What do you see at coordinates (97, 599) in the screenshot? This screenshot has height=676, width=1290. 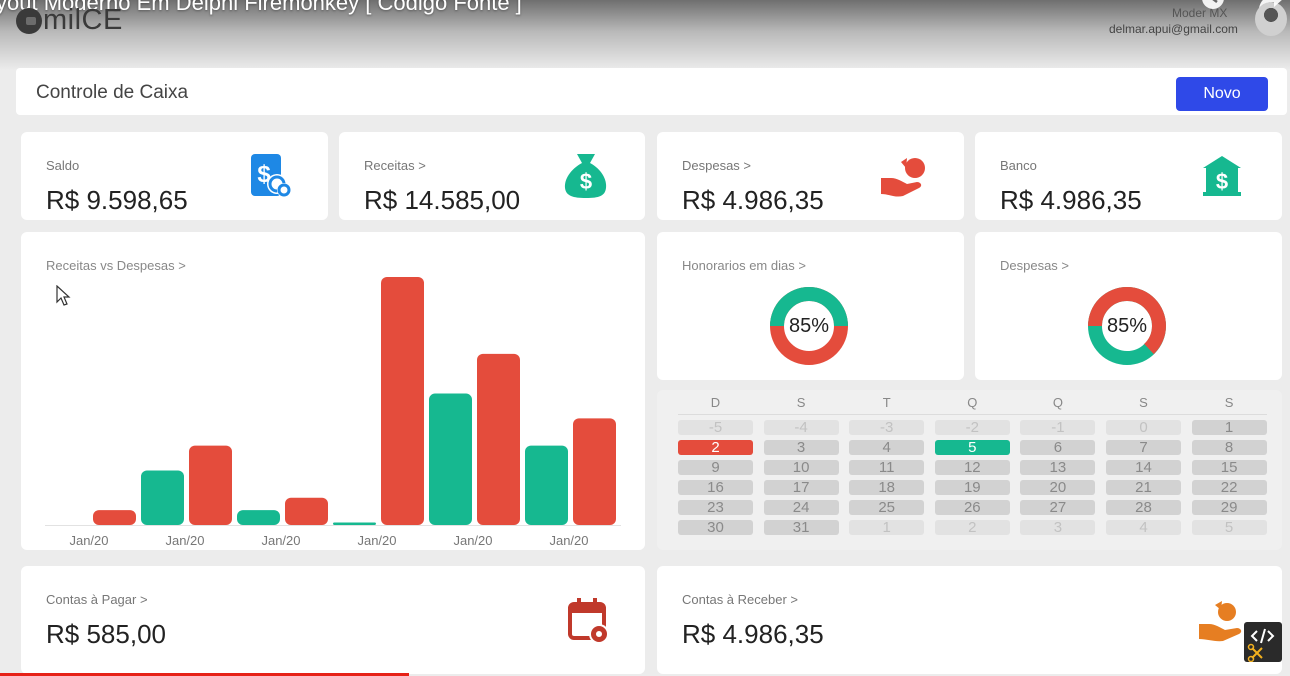 I see `contas-pagar-label: Contas à Pagar >` at bounding box center [97, 599].